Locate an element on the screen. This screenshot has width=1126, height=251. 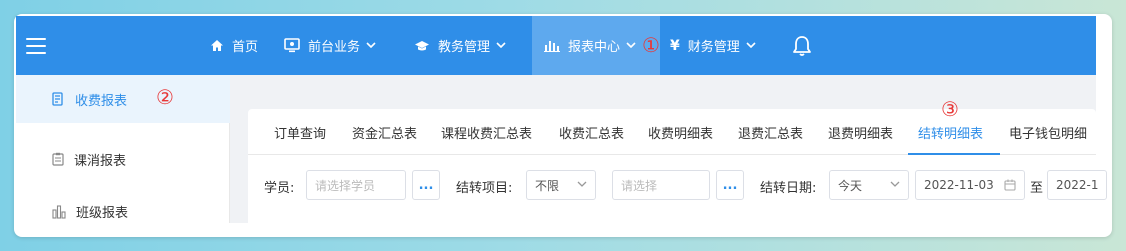
date-range-select: 今天 is located at coordinates (869, 185).